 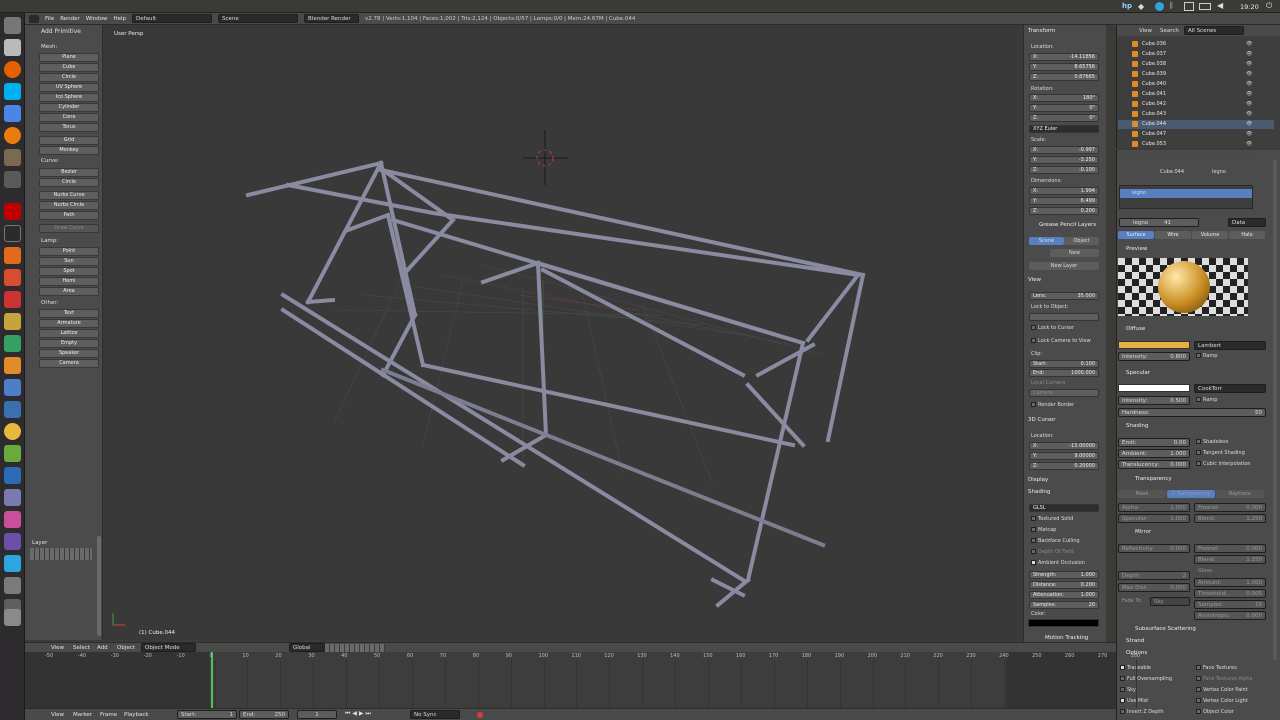 I want to click on ambient-occlusion: Ambient Occlusion, so click(x=1058, y=563).